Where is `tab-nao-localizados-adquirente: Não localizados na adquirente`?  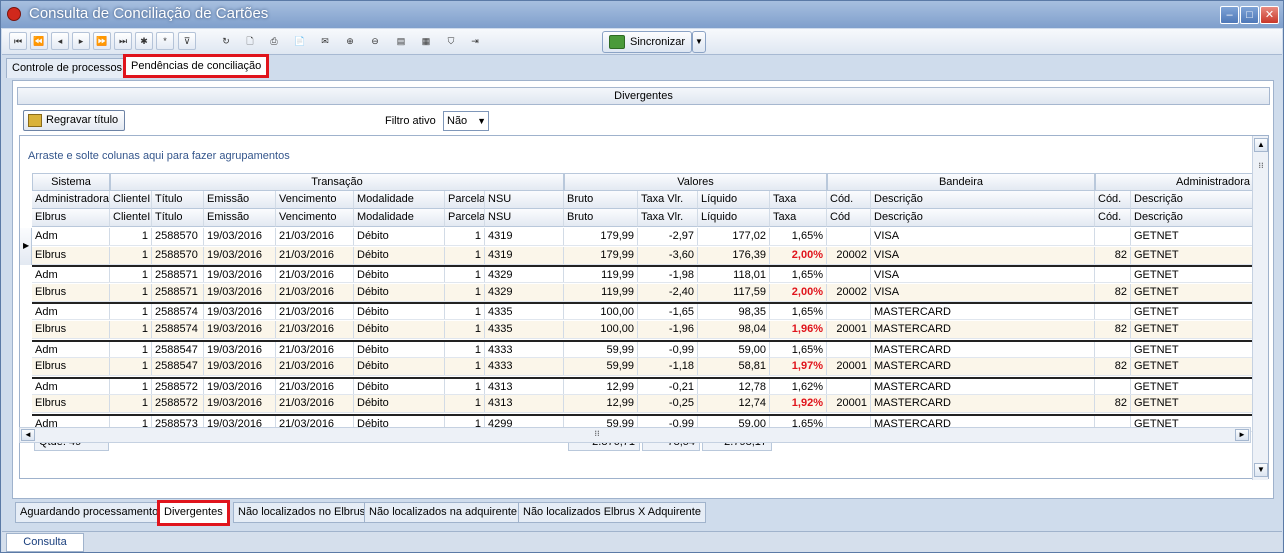
tab-nao-localizados-adquirente: Não localizados na adquirente is located at coordinates (443, 512).